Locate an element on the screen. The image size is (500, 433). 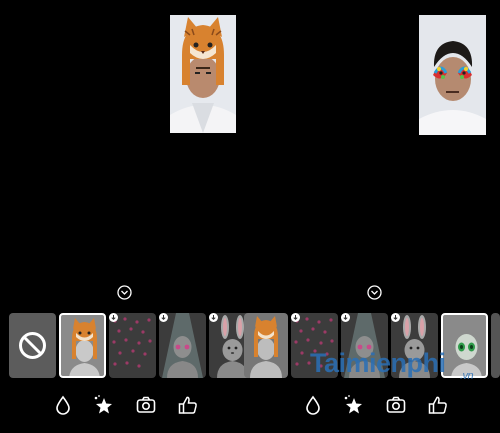
filter-spotlight is located at coordinates (182, 345).